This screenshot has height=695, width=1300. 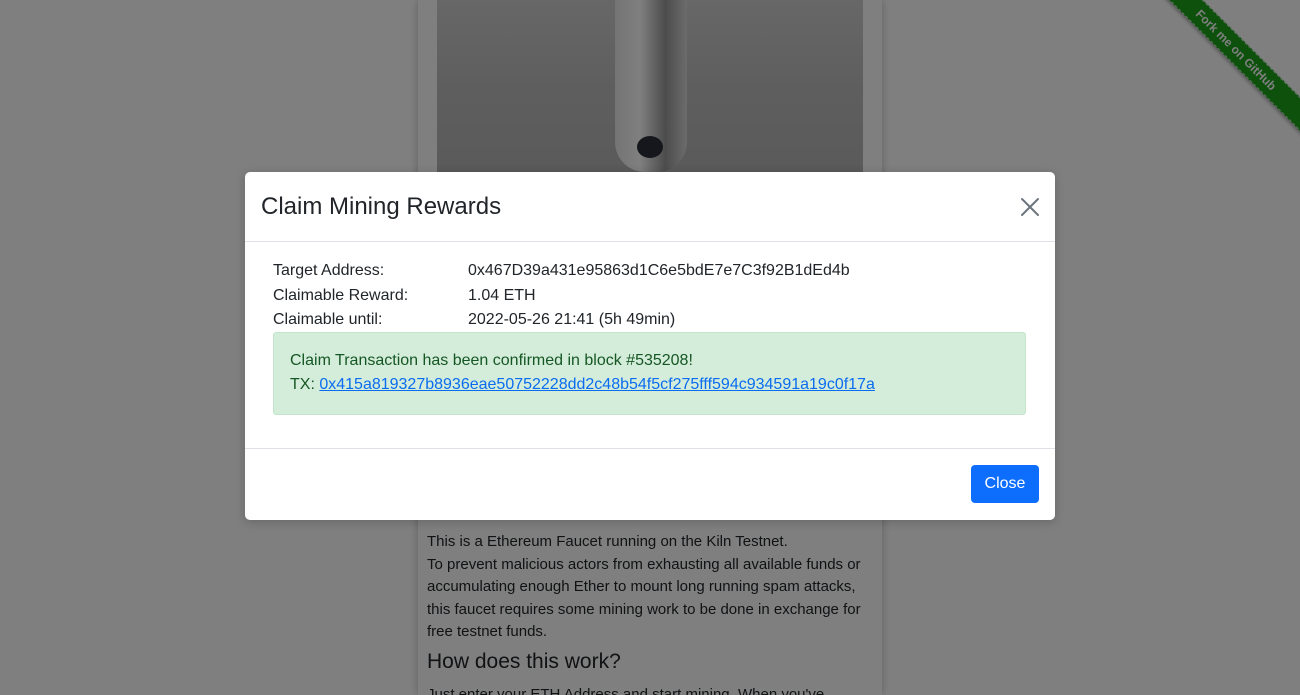 What do you see at coordinates (381, 206) in the screenshot?
I see `modal-title: Claim Mining Rewards` at bounding box center [381, 206].